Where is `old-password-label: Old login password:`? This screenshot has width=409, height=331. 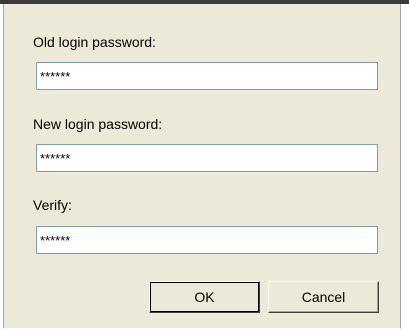 old-password-label: Old login password: is located at coordinates (94, 42).